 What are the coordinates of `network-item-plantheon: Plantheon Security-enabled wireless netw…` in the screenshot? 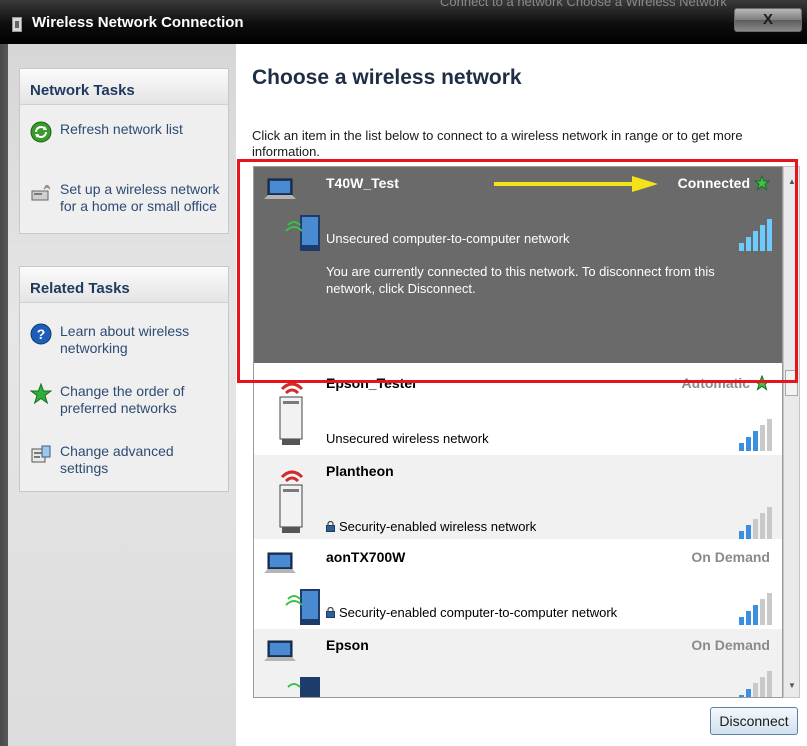 It's located at (518, 497).